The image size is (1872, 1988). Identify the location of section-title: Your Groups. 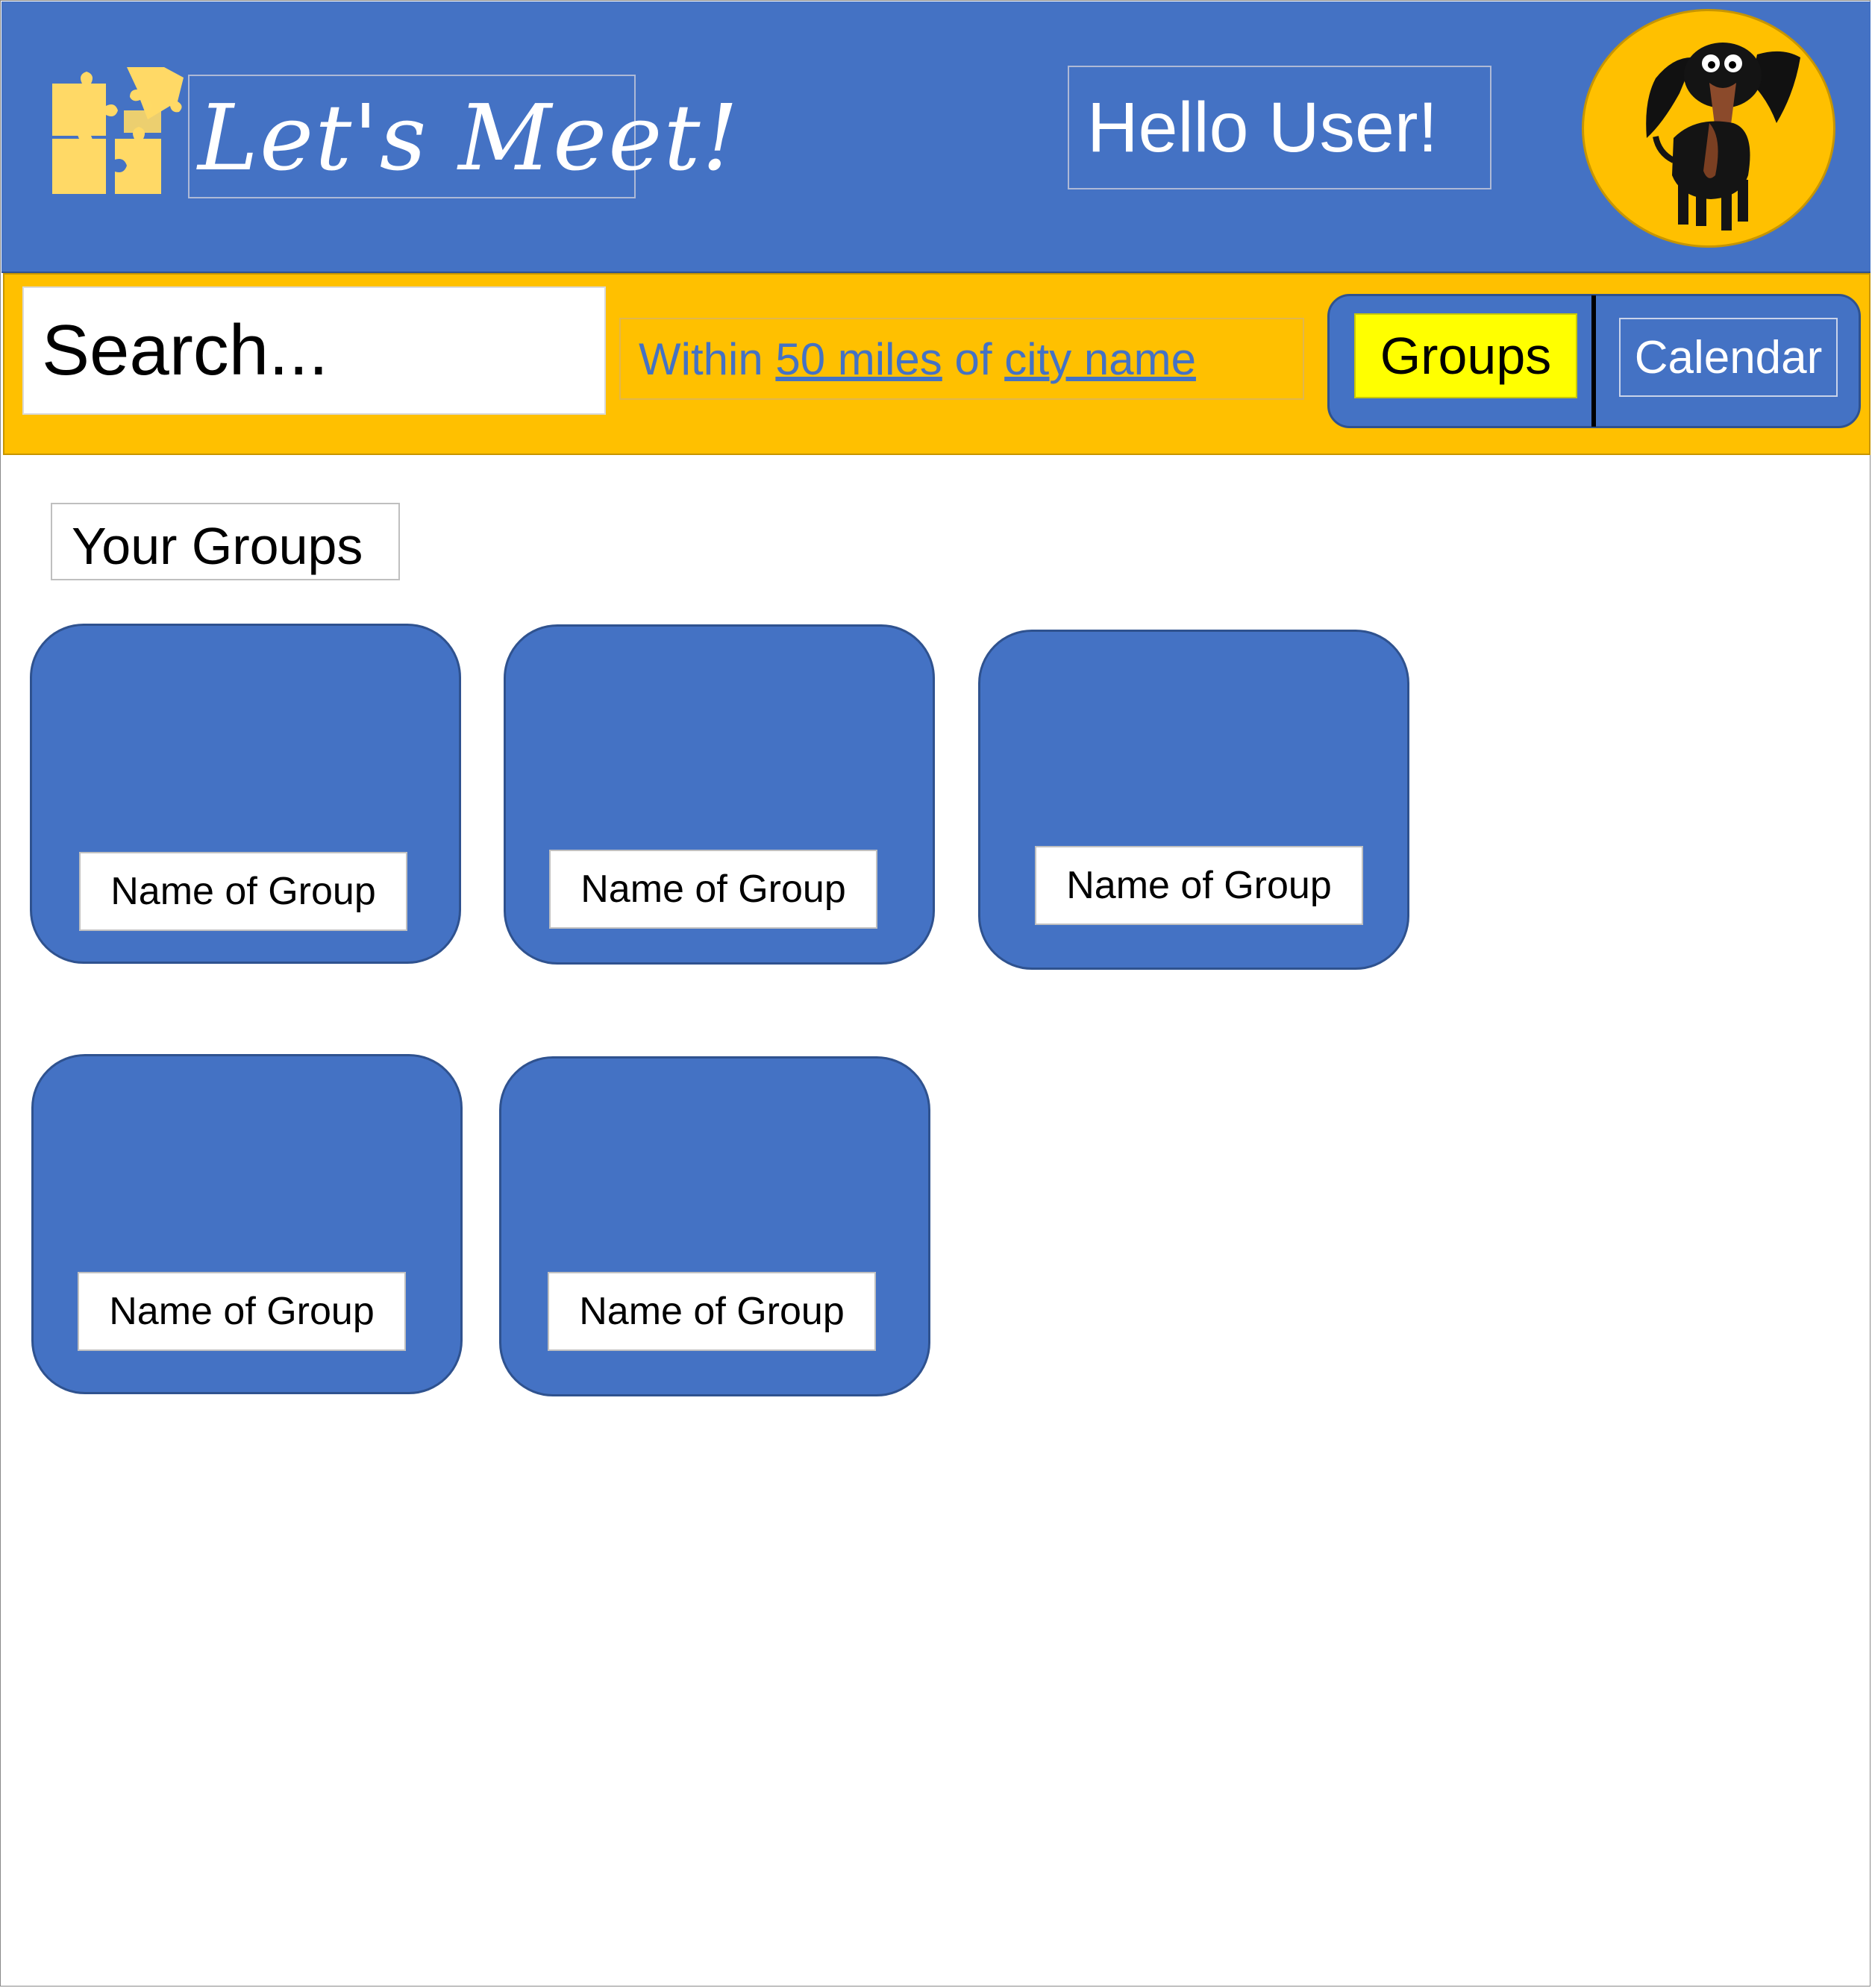
(225, 542).